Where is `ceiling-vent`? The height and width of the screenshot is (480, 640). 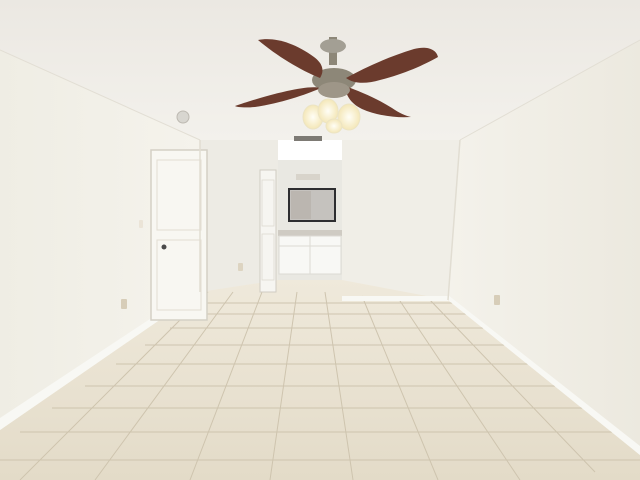
ceiling-vent is located at coordinates (308, 138).